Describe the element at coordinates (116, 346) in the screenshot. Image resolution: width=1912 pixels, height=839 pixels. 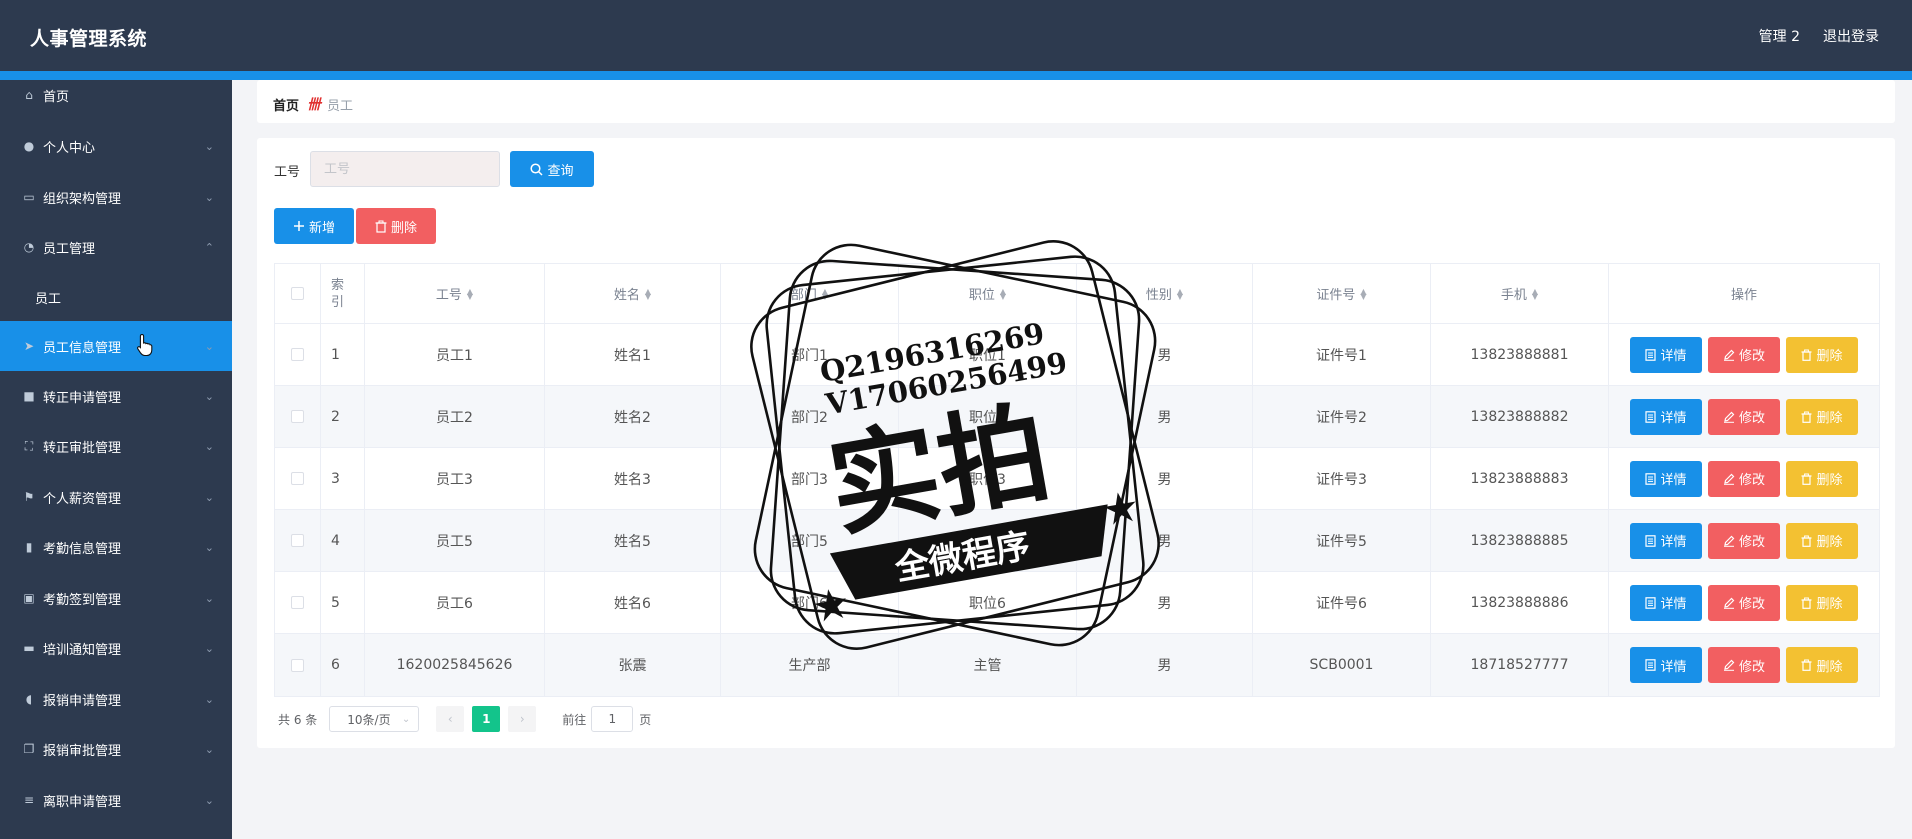
I see `sidebar-item: ➤ 员工信息管理 ⌄` at that location.